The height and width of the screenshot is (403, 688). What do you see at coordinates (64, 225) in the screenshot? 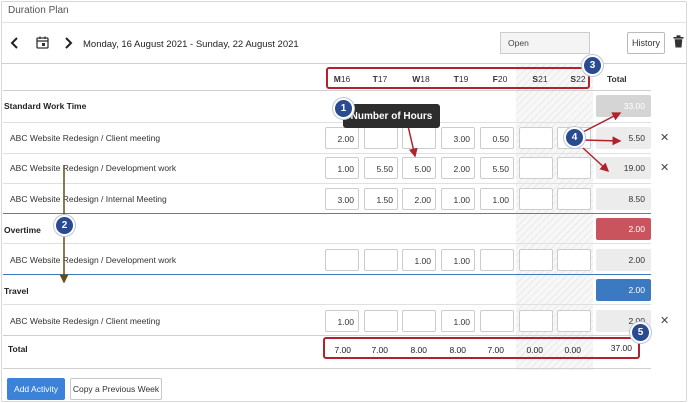
I see `callout-badge: 2` at bounding box center [64, 225].